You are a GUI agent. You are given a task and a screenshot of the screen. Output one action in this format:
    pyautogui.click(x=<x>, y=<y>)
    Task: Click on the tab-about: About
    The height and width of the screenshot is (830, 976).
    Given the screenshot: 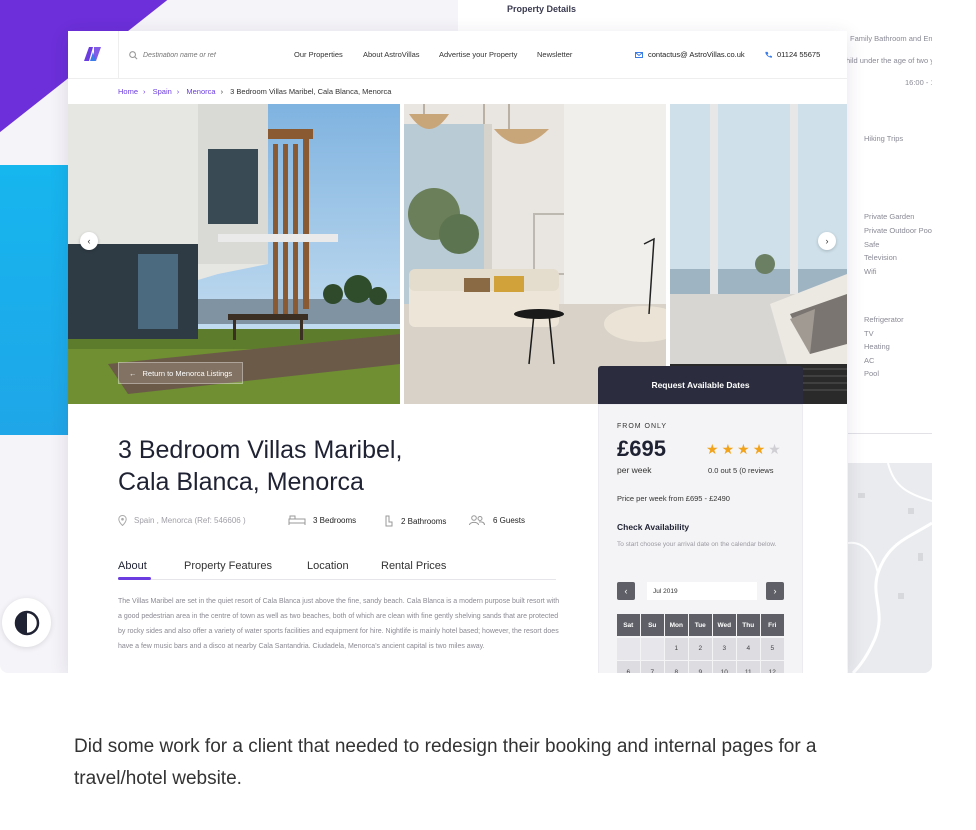 What is the action you would take?
    pyautogui.click(x=132, y=566)
    